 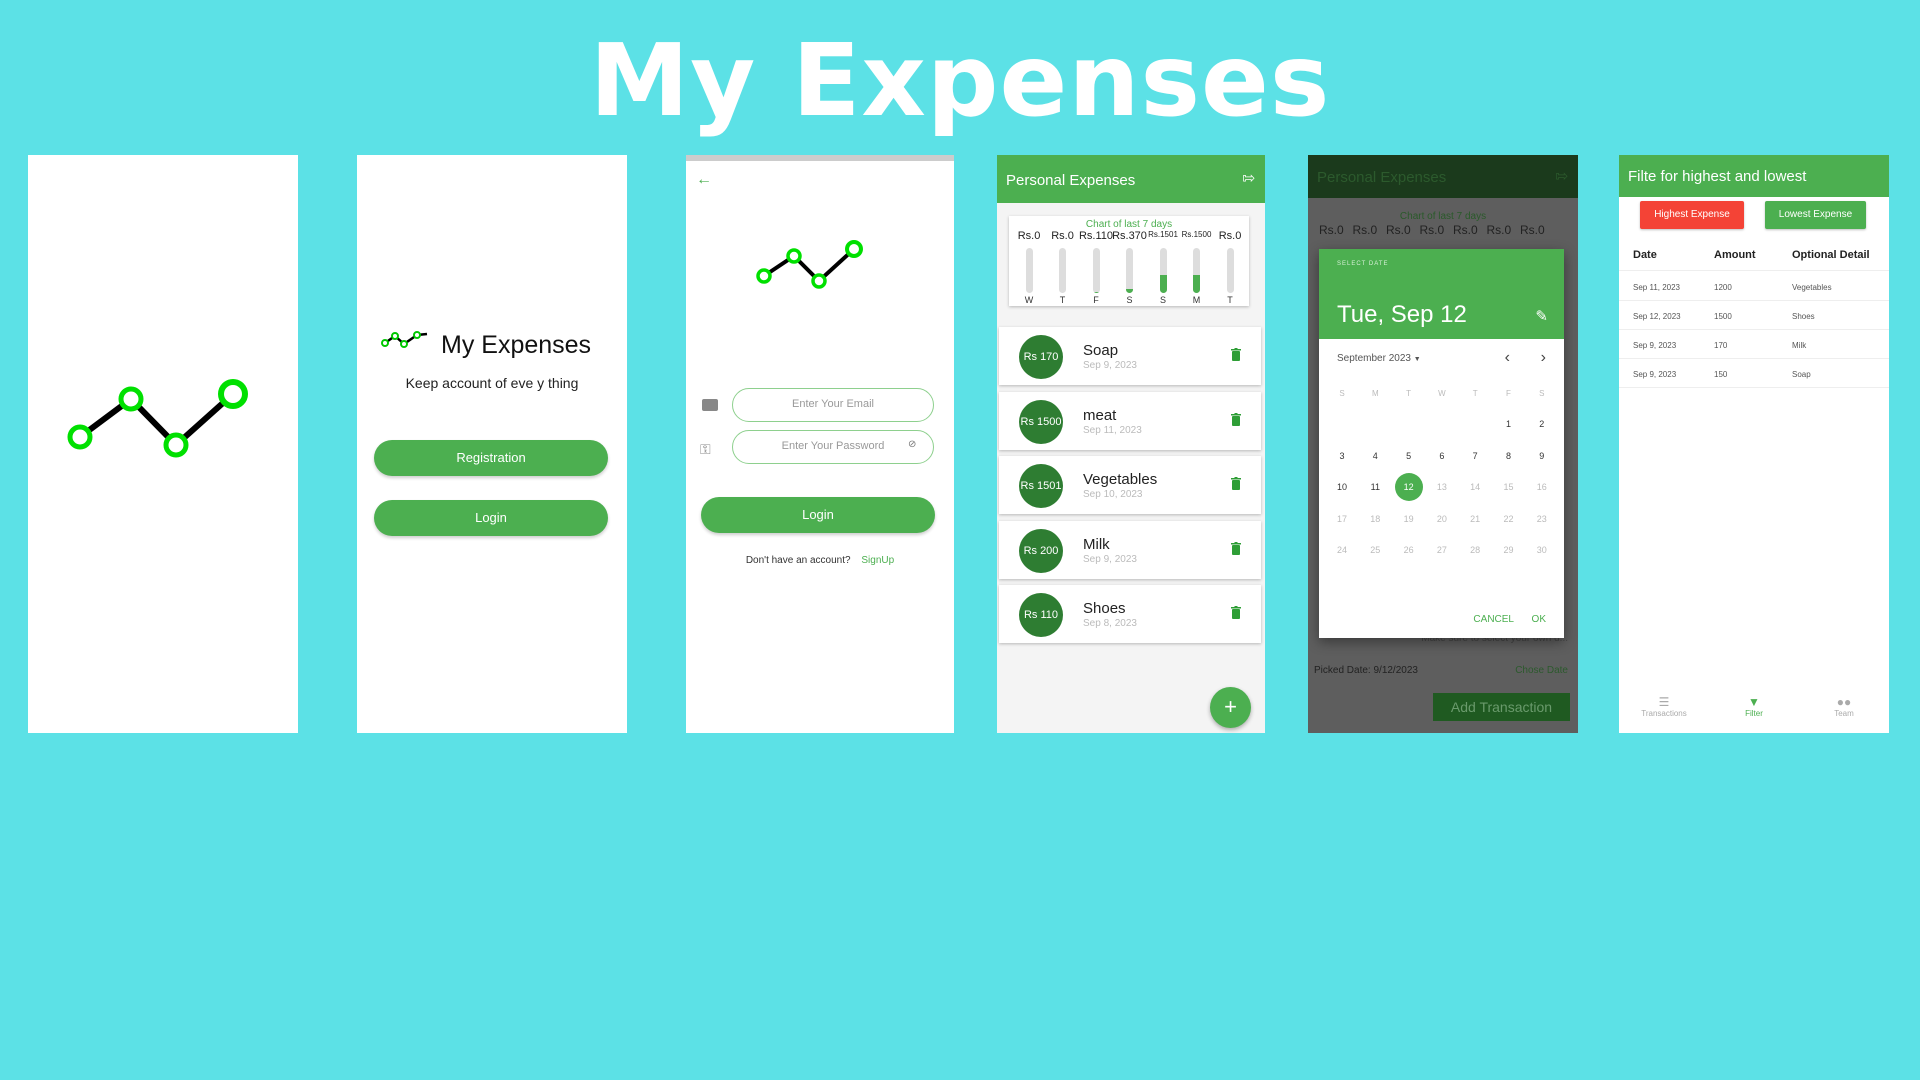 What do you see at coordinates (1754, 286) in the screenshot?
I see `table-row: Sep 11, 2023 1200 Vegetables` at bounding box center [1754, 286].